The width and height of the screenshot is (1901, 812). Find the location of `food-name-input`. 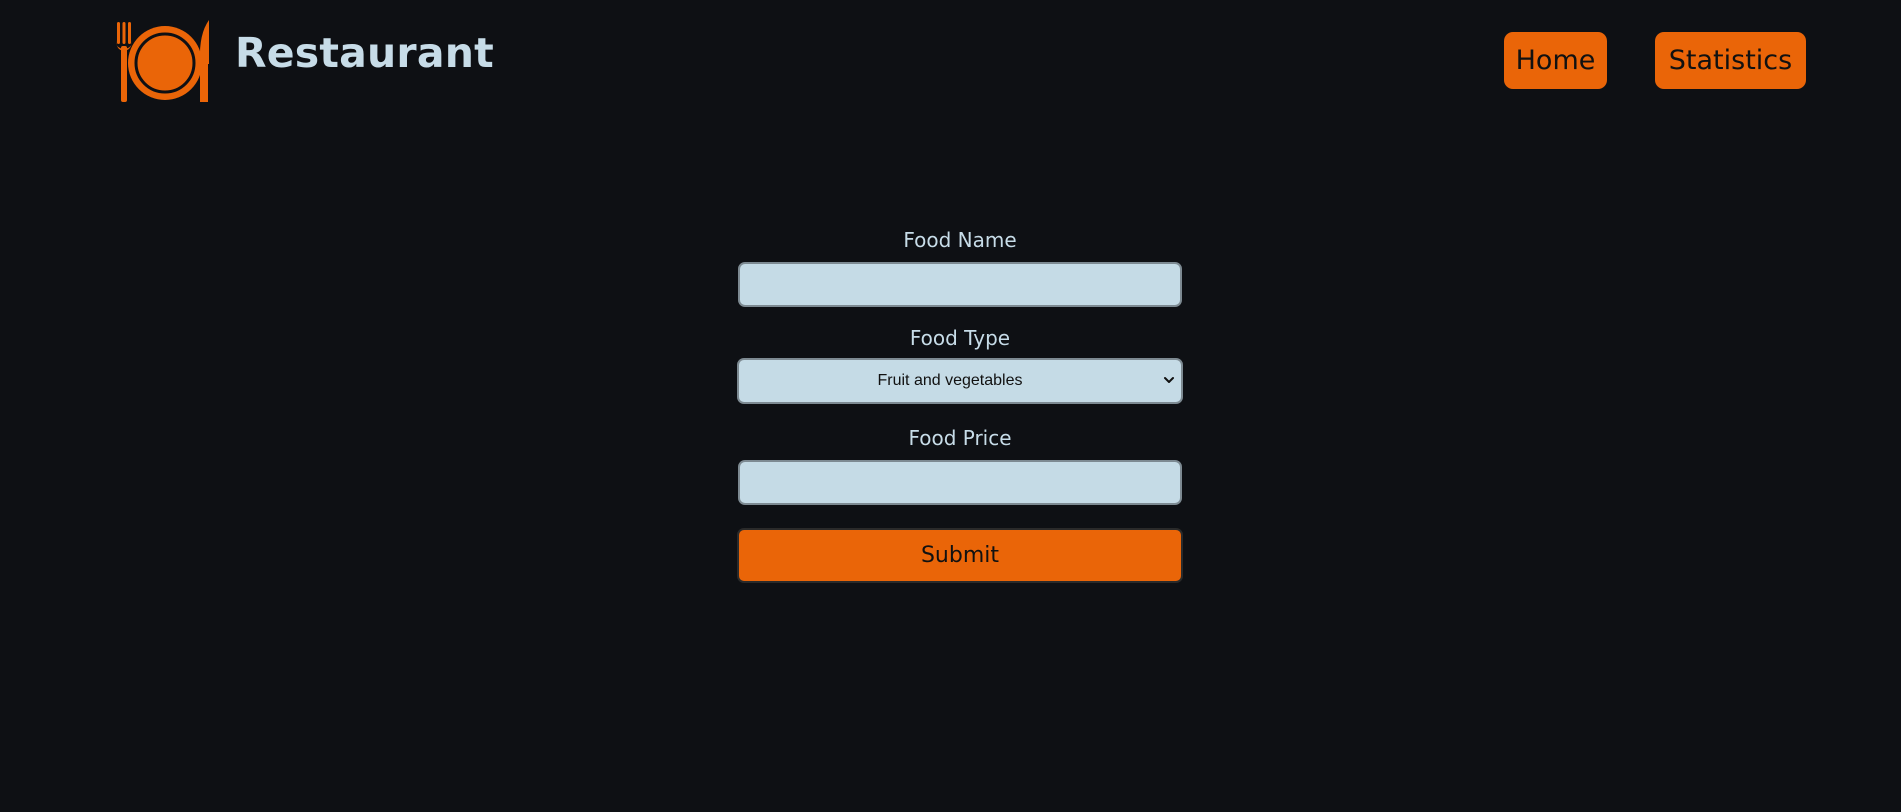

food-name-input is located at coordinates (960, 284).